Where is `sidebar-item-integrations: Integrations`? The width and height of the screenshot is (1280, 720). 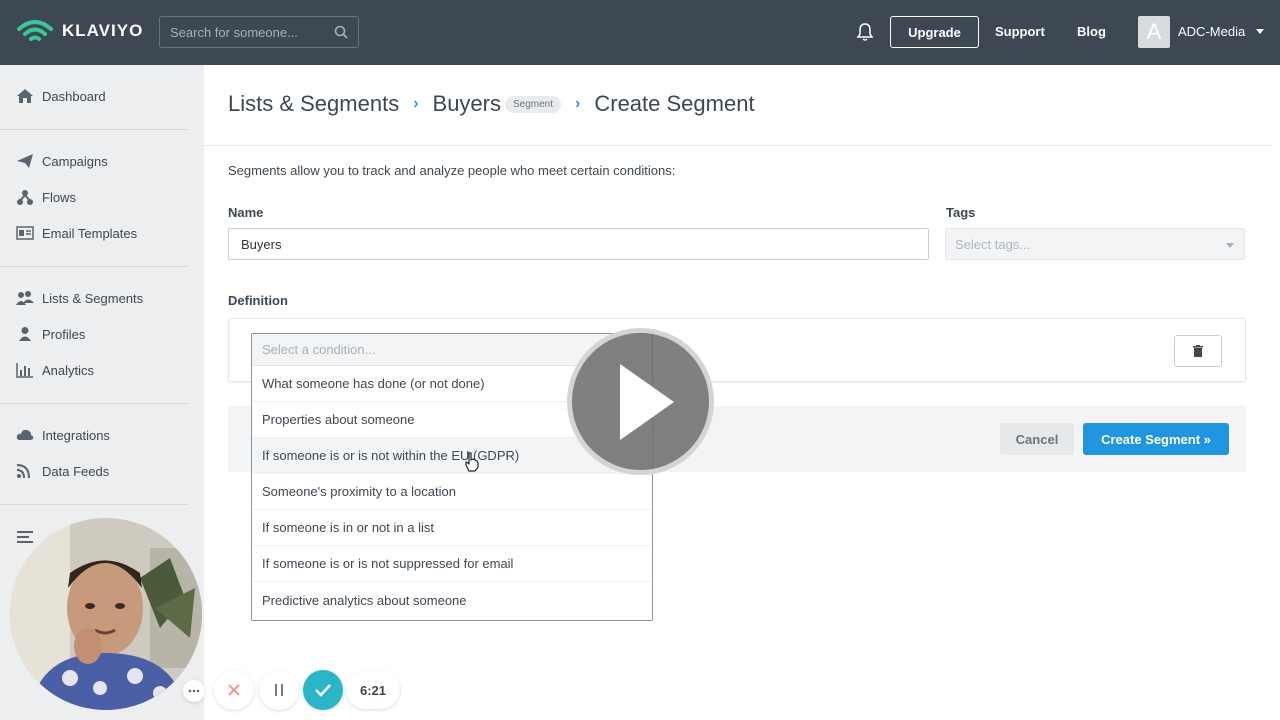
sidebar-item-integrations: Integrations is located at coordinates (63, 435).